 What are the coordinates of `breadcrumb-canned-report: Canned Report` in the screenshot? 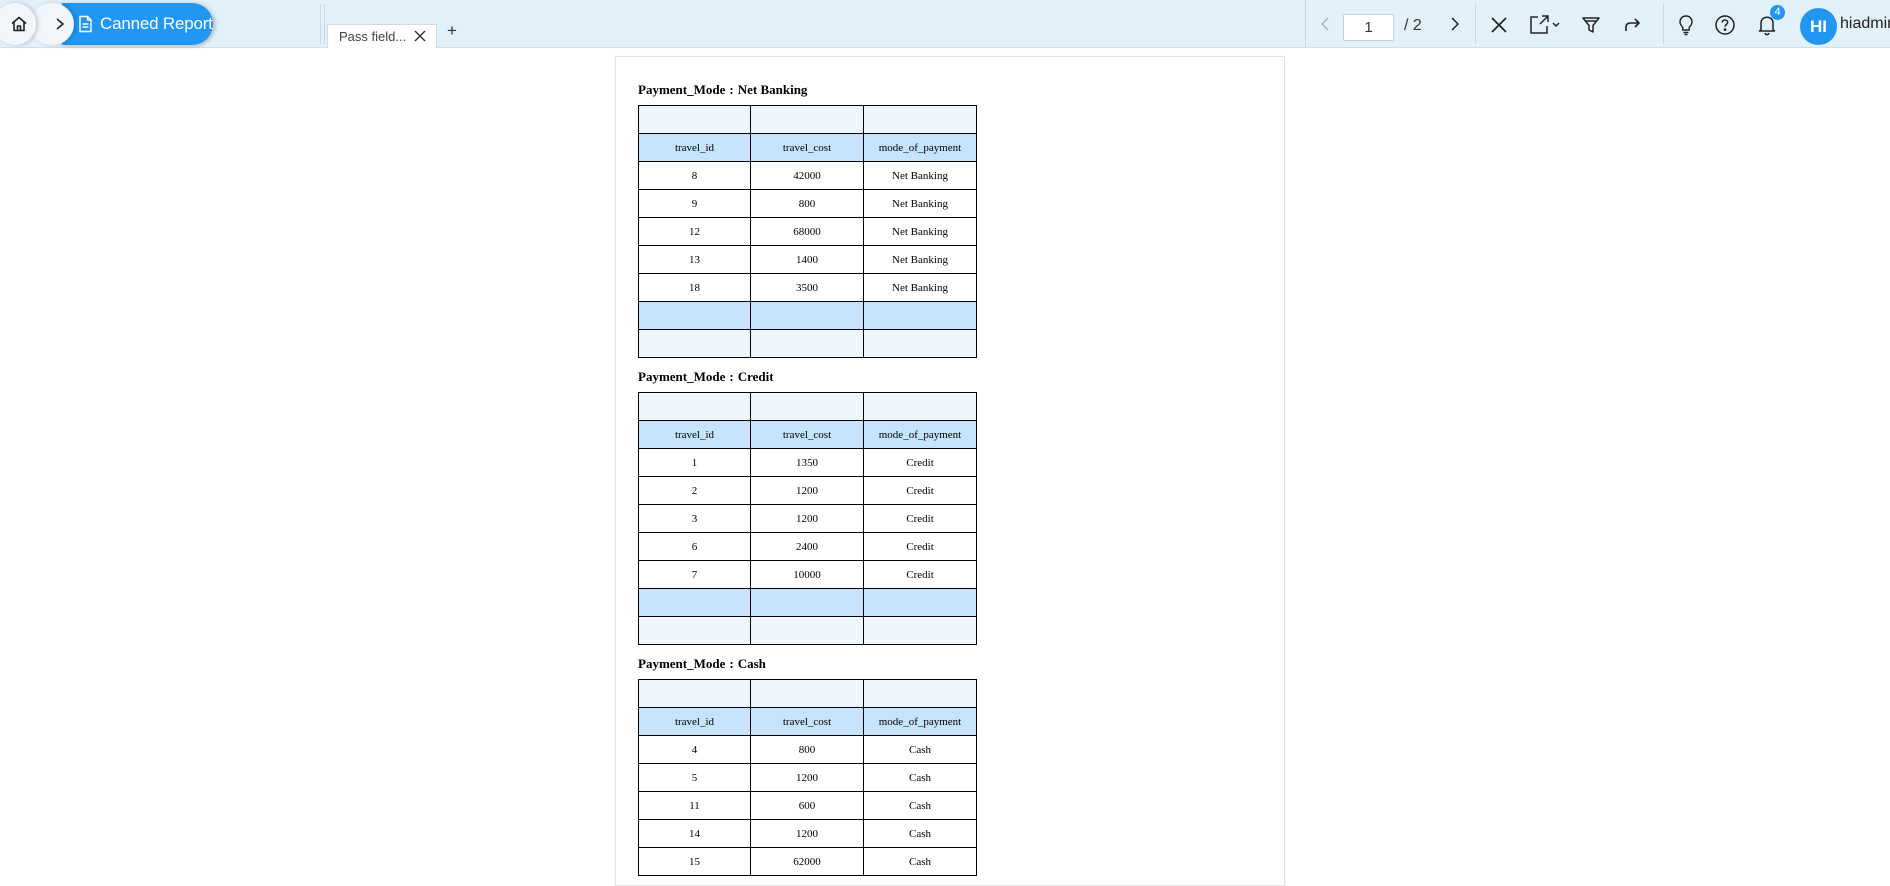 It's located at (137, 24).